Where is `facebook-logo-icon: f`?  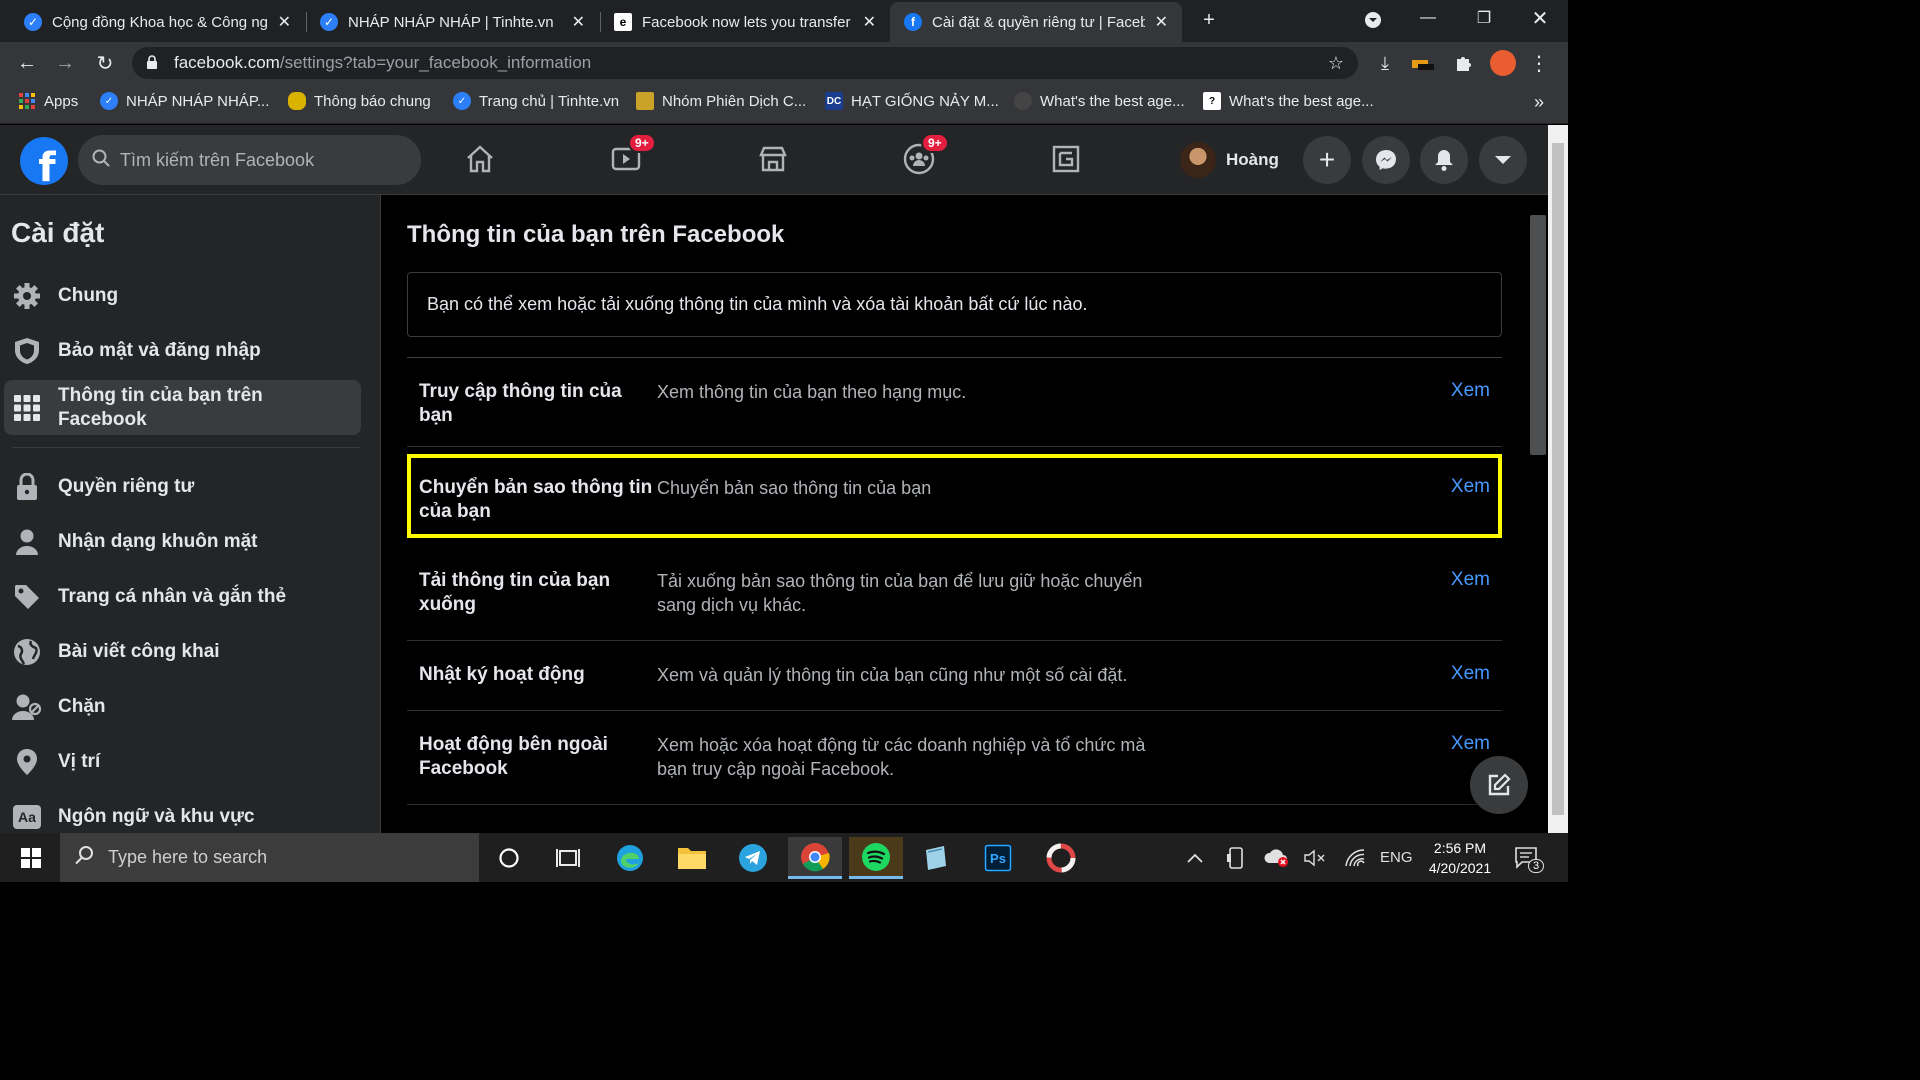 facebook-logo-icon: f is located at coordinates (44, 161).